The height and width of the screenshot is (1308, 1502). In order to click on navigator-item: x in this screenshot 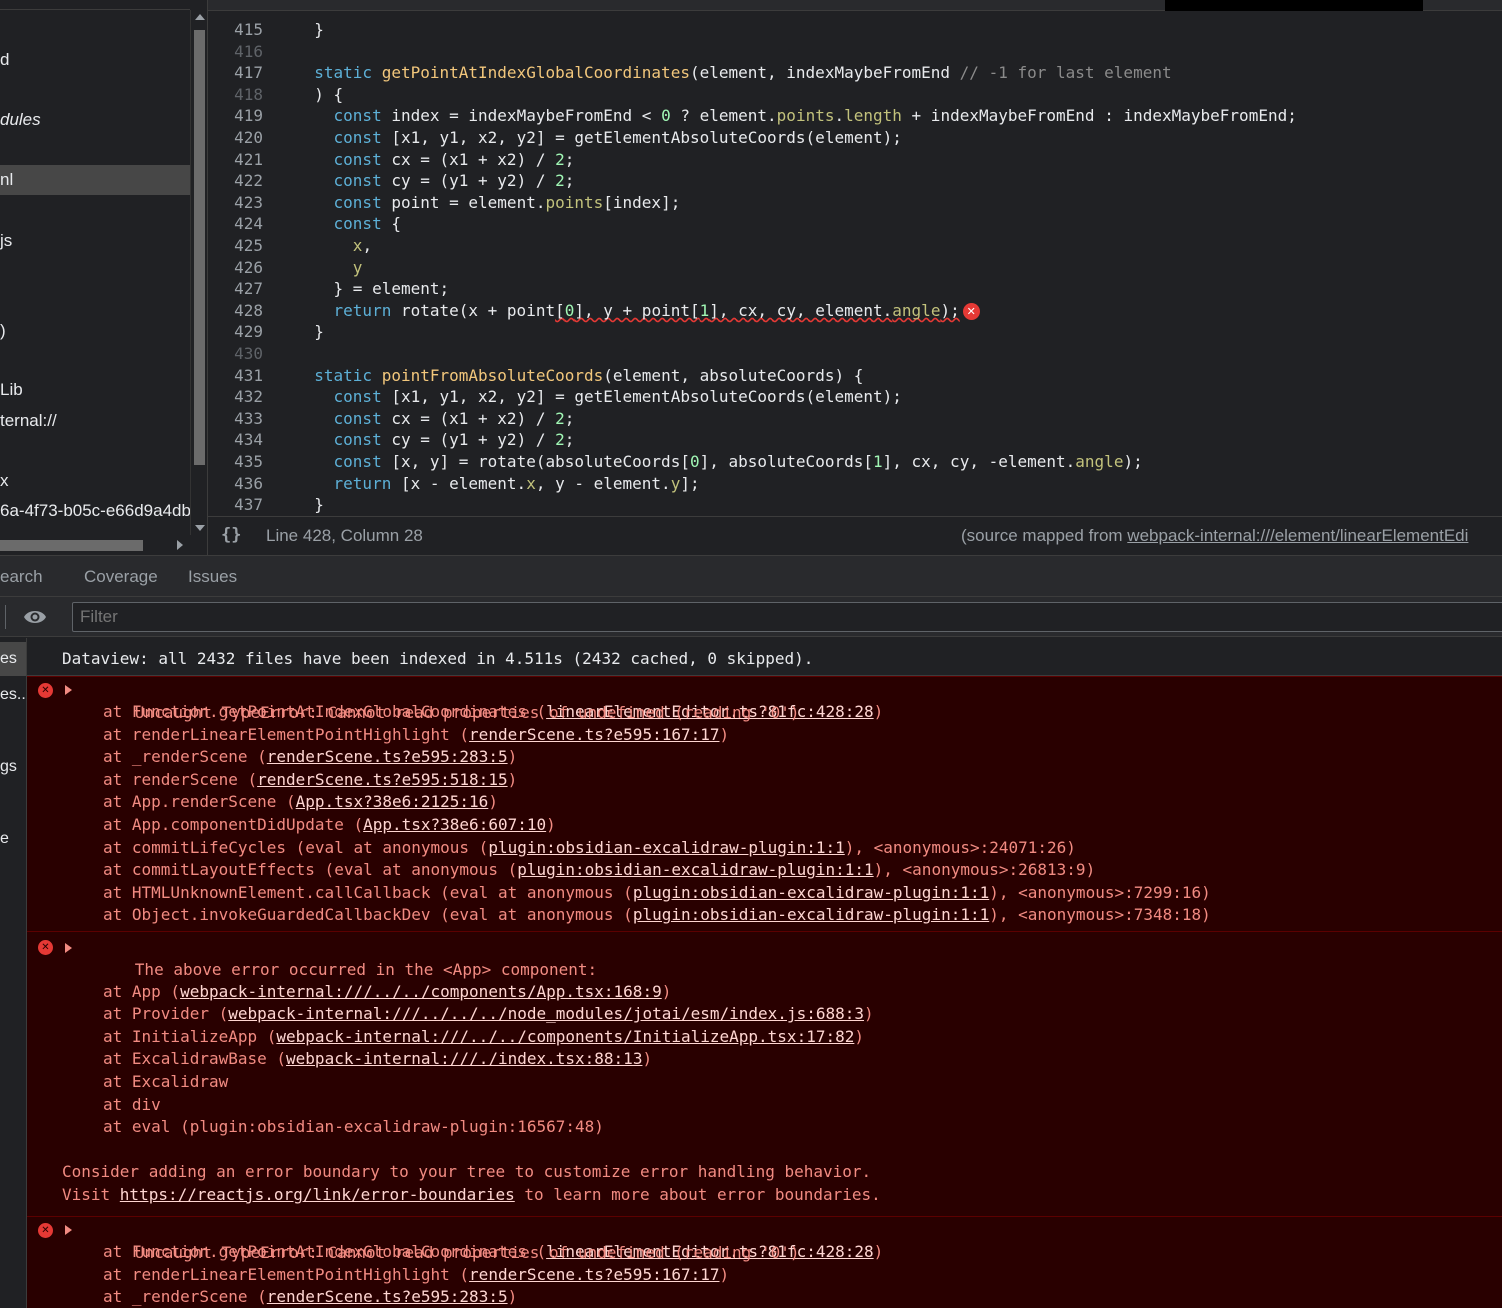, I will do `click(95, 481)`.